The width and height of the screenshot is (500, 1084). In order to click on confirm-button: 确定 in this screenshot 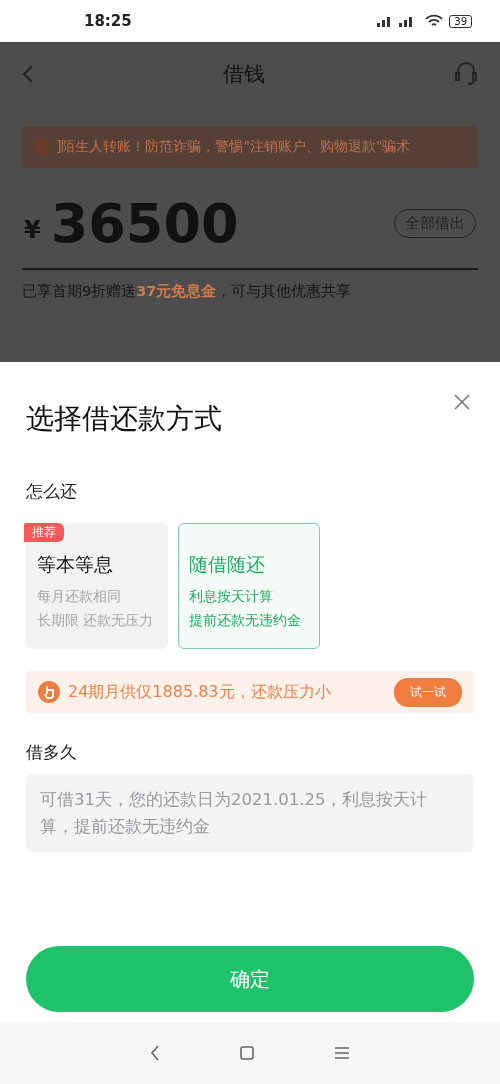, I will do `click(250, 979)`.